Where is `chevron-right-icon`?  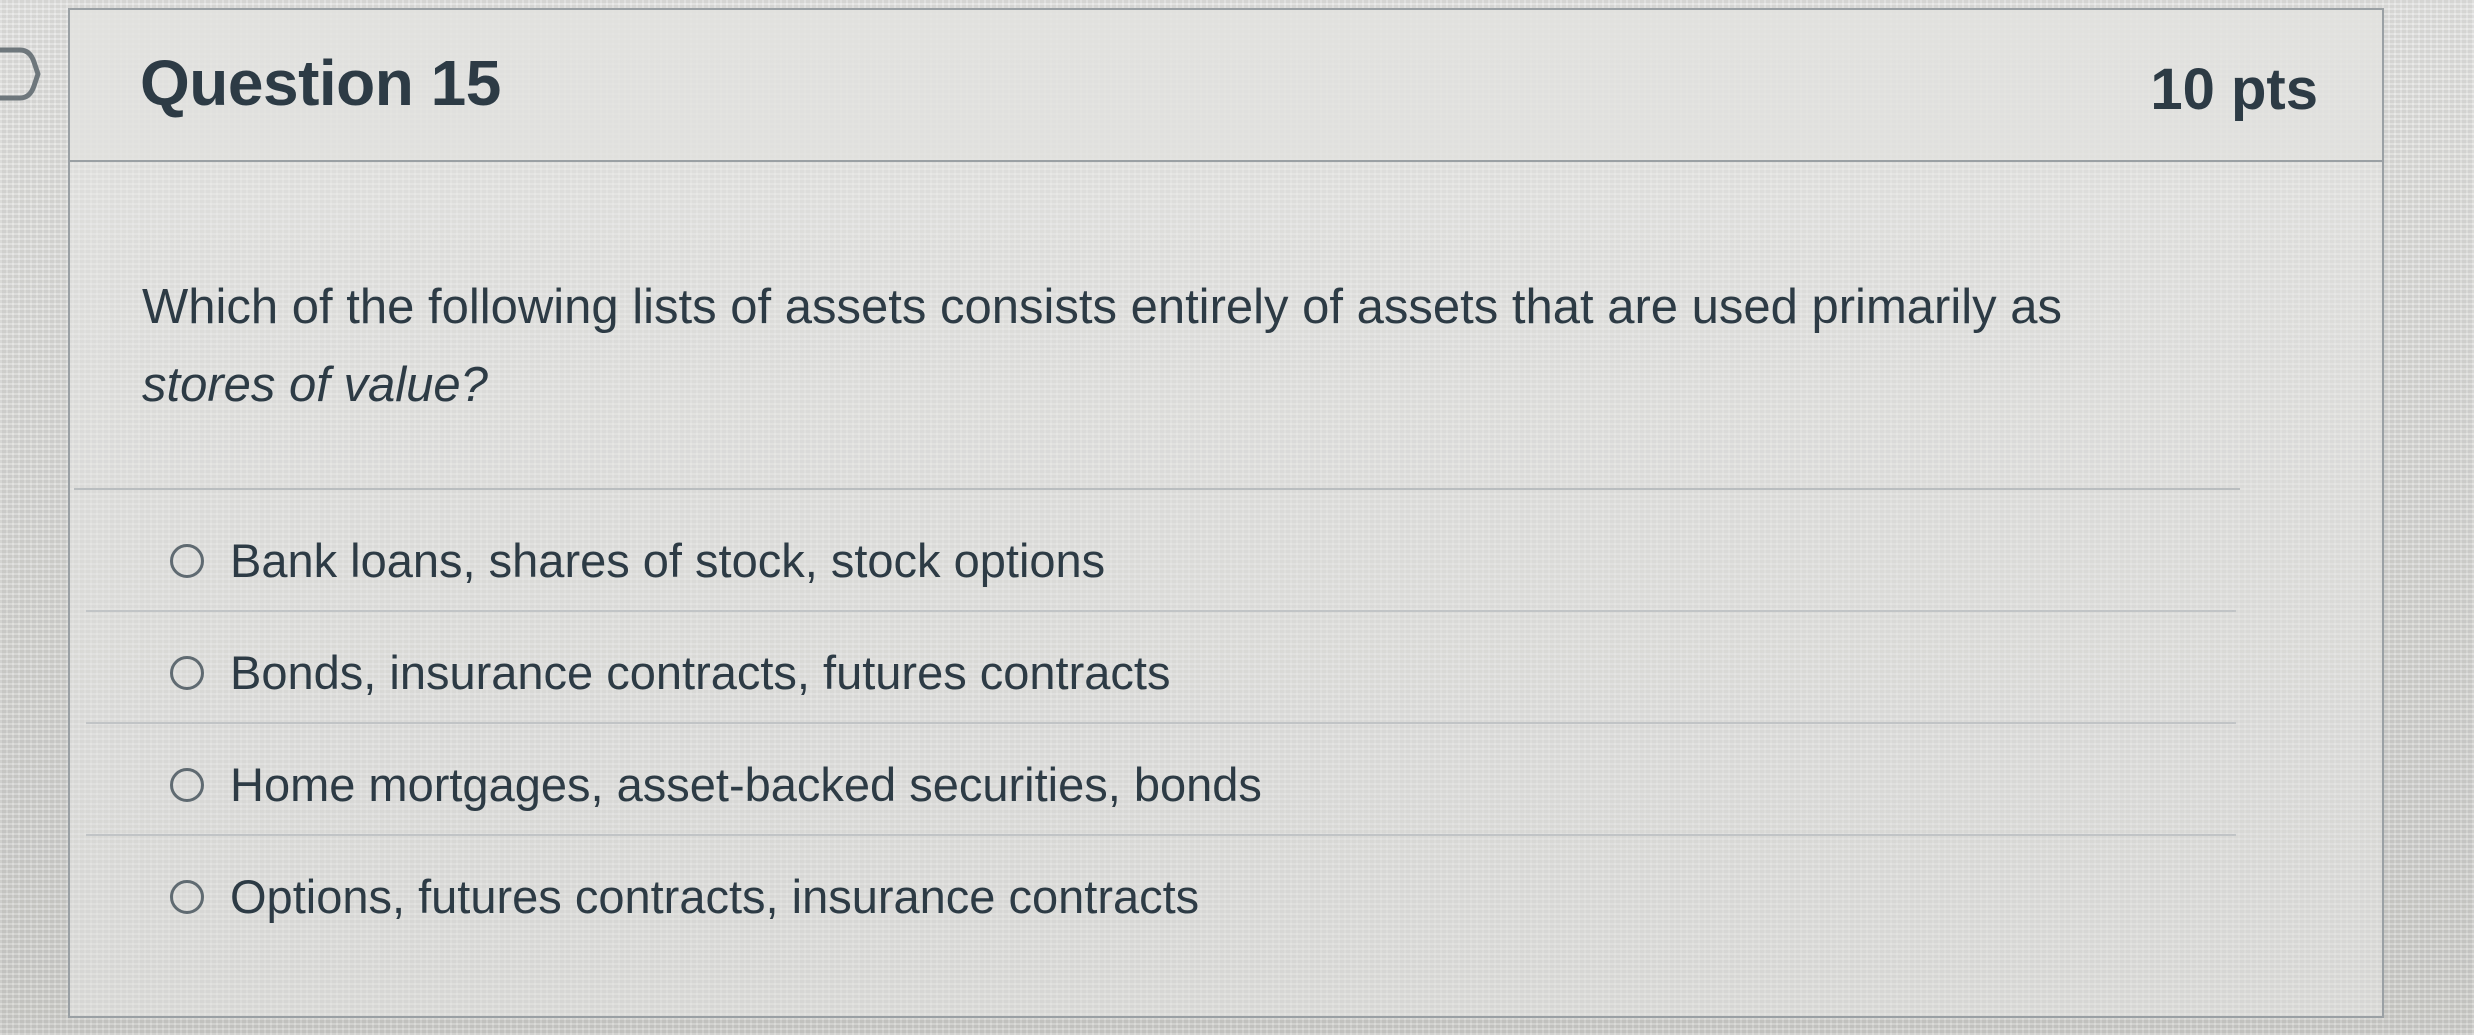 chevron-right-icon is located at coordinates (25, 74).